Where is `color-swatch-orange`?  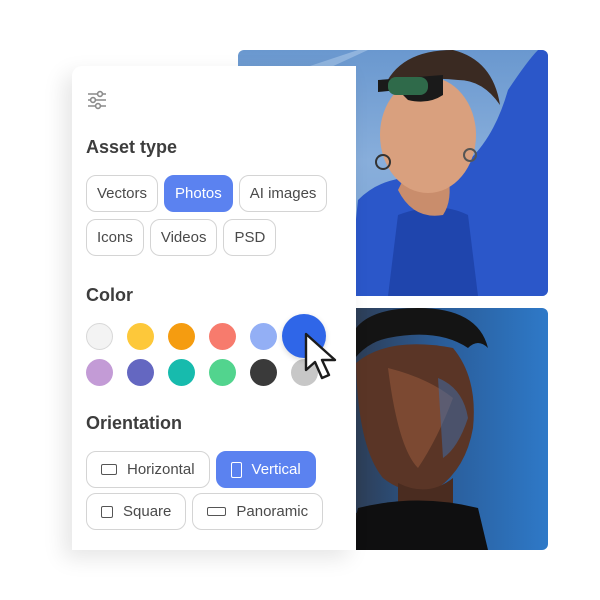 color-swatch-orange is located at coordinates (181, 336).